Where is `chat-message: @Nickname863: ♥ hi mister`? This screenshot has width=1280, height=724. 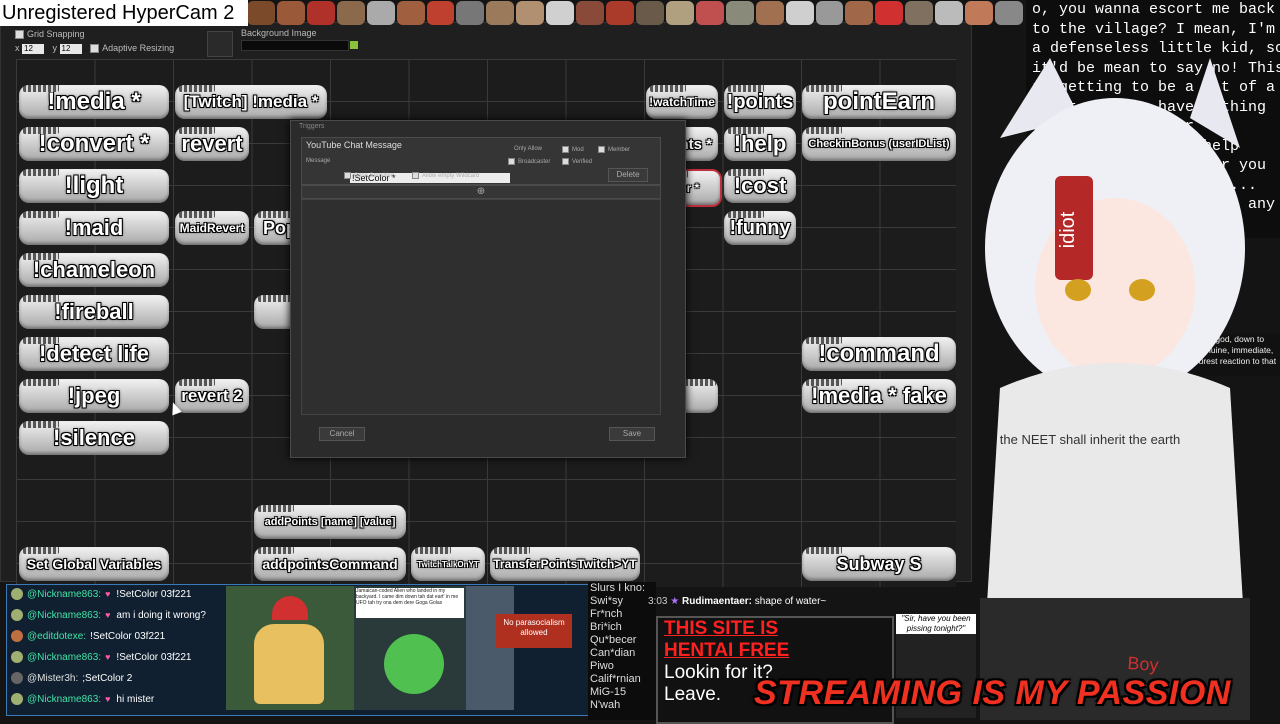
chat-message: @Nickname863: ♥ hi mister is located at coordinates (82, 699).